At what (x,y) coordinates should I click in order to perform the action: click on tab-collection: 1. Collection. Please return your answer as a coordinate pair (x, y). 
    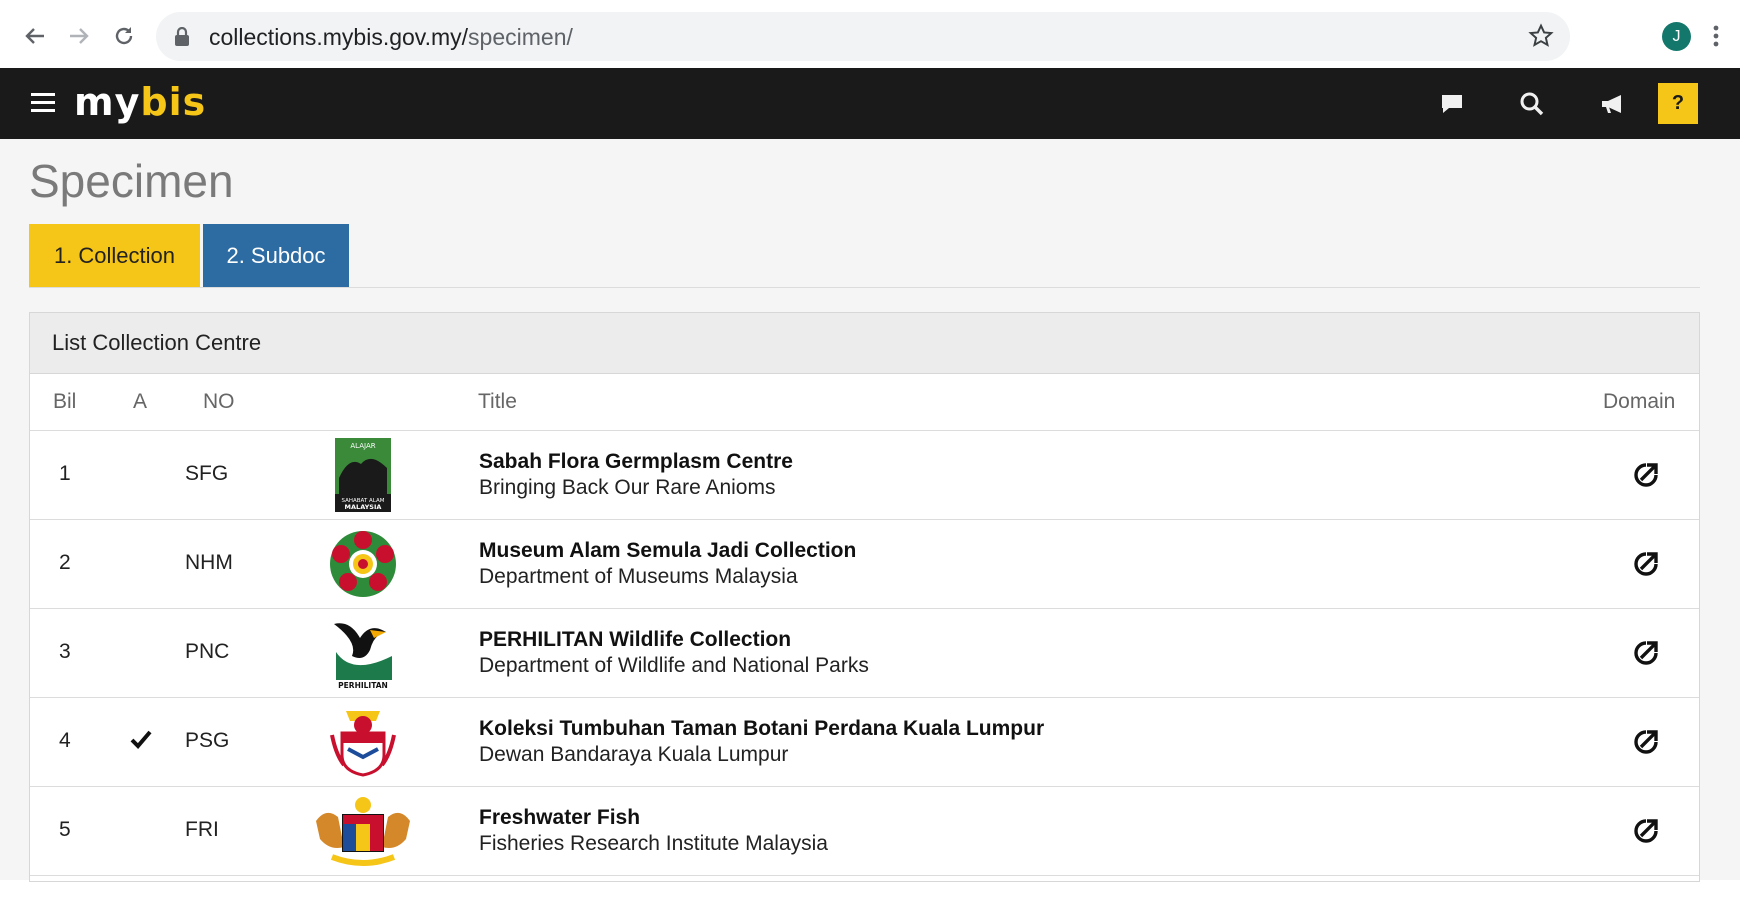
    Looking at the image, I should click on (114, 255).